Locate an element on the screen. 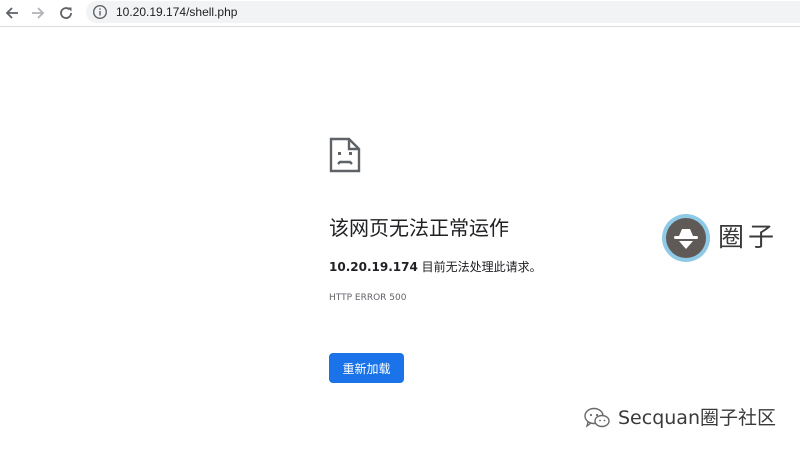 This screenshot has width=800, height=454. reload-icon is located at coordinates (66, 13).